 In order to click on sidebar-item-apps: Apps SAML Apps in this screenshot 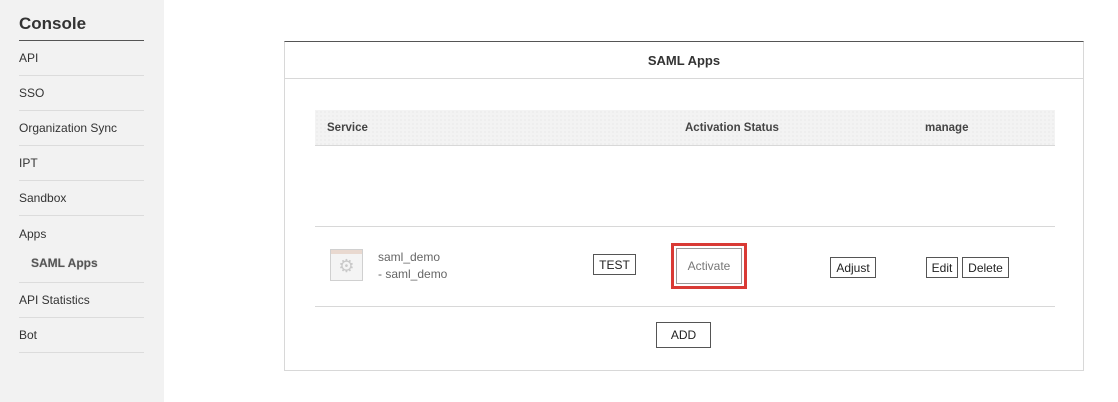, I will do `click(81, 249)`.